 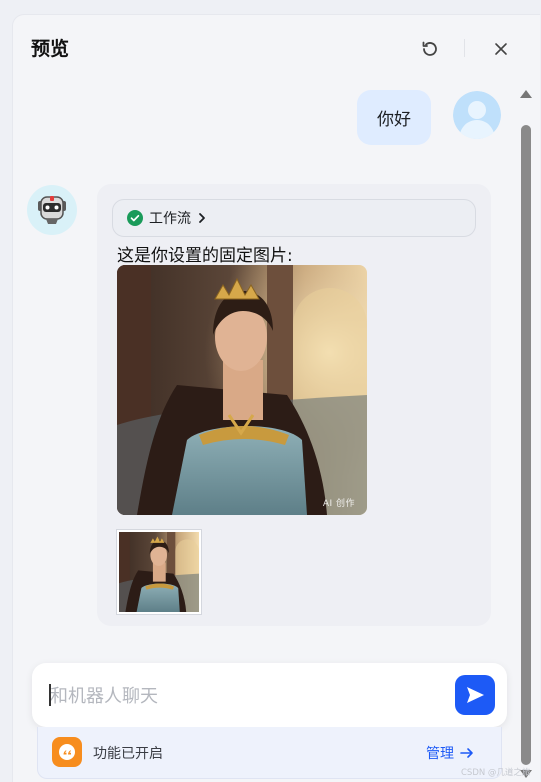 I want to click on workflow-label: 工作流, so click(x=170, y=219).